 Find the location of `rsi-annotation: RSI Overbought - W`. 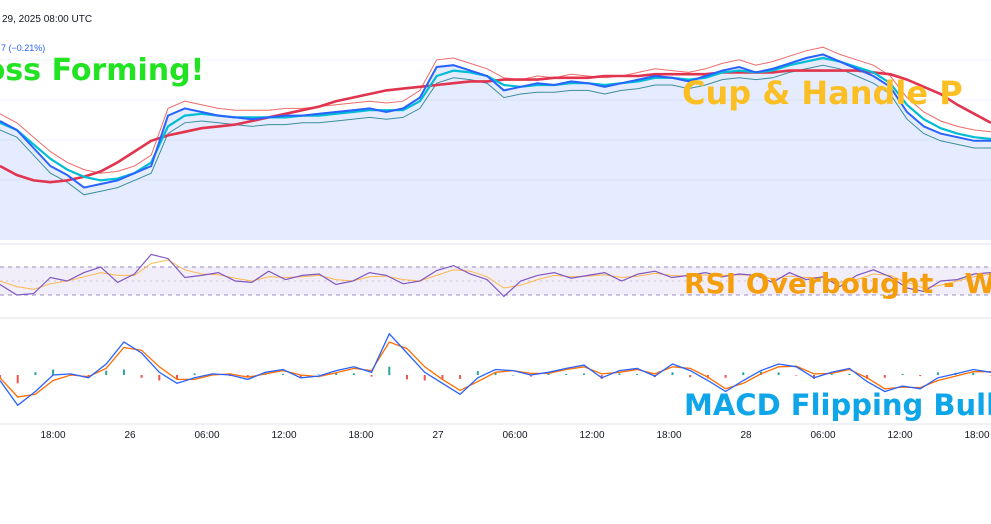

rsi-annotation: RSI Overbought - W is located at coordinates (837, 283).